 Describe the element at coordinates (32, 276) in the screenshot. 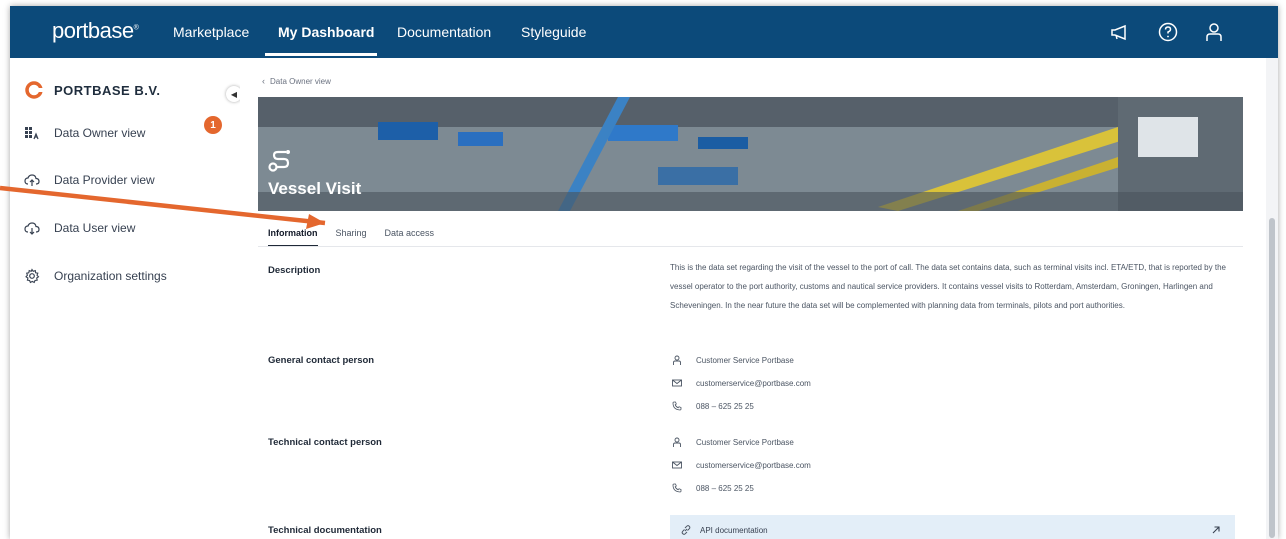

I see `gear-icon` at that location.